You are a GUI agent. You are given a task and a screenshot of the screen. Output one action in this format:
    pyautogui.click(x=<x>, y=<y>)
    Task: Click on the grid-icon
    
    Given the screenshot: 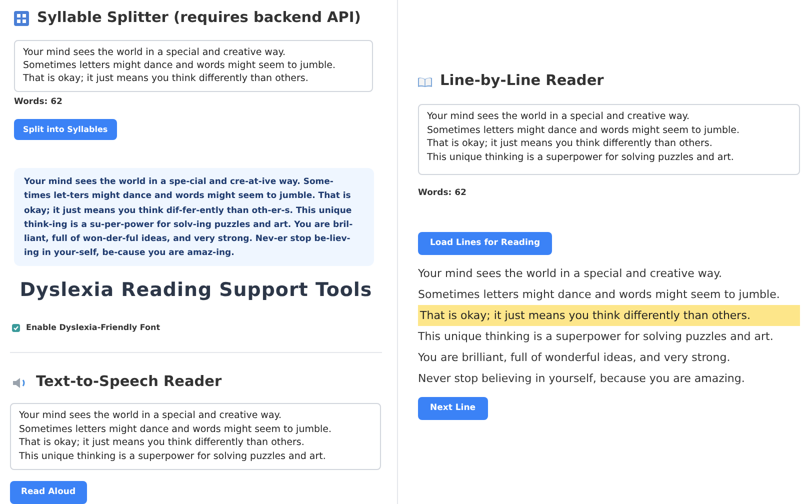 What is the action you would take?
    pyautogui.click(x=21, y=18)
    